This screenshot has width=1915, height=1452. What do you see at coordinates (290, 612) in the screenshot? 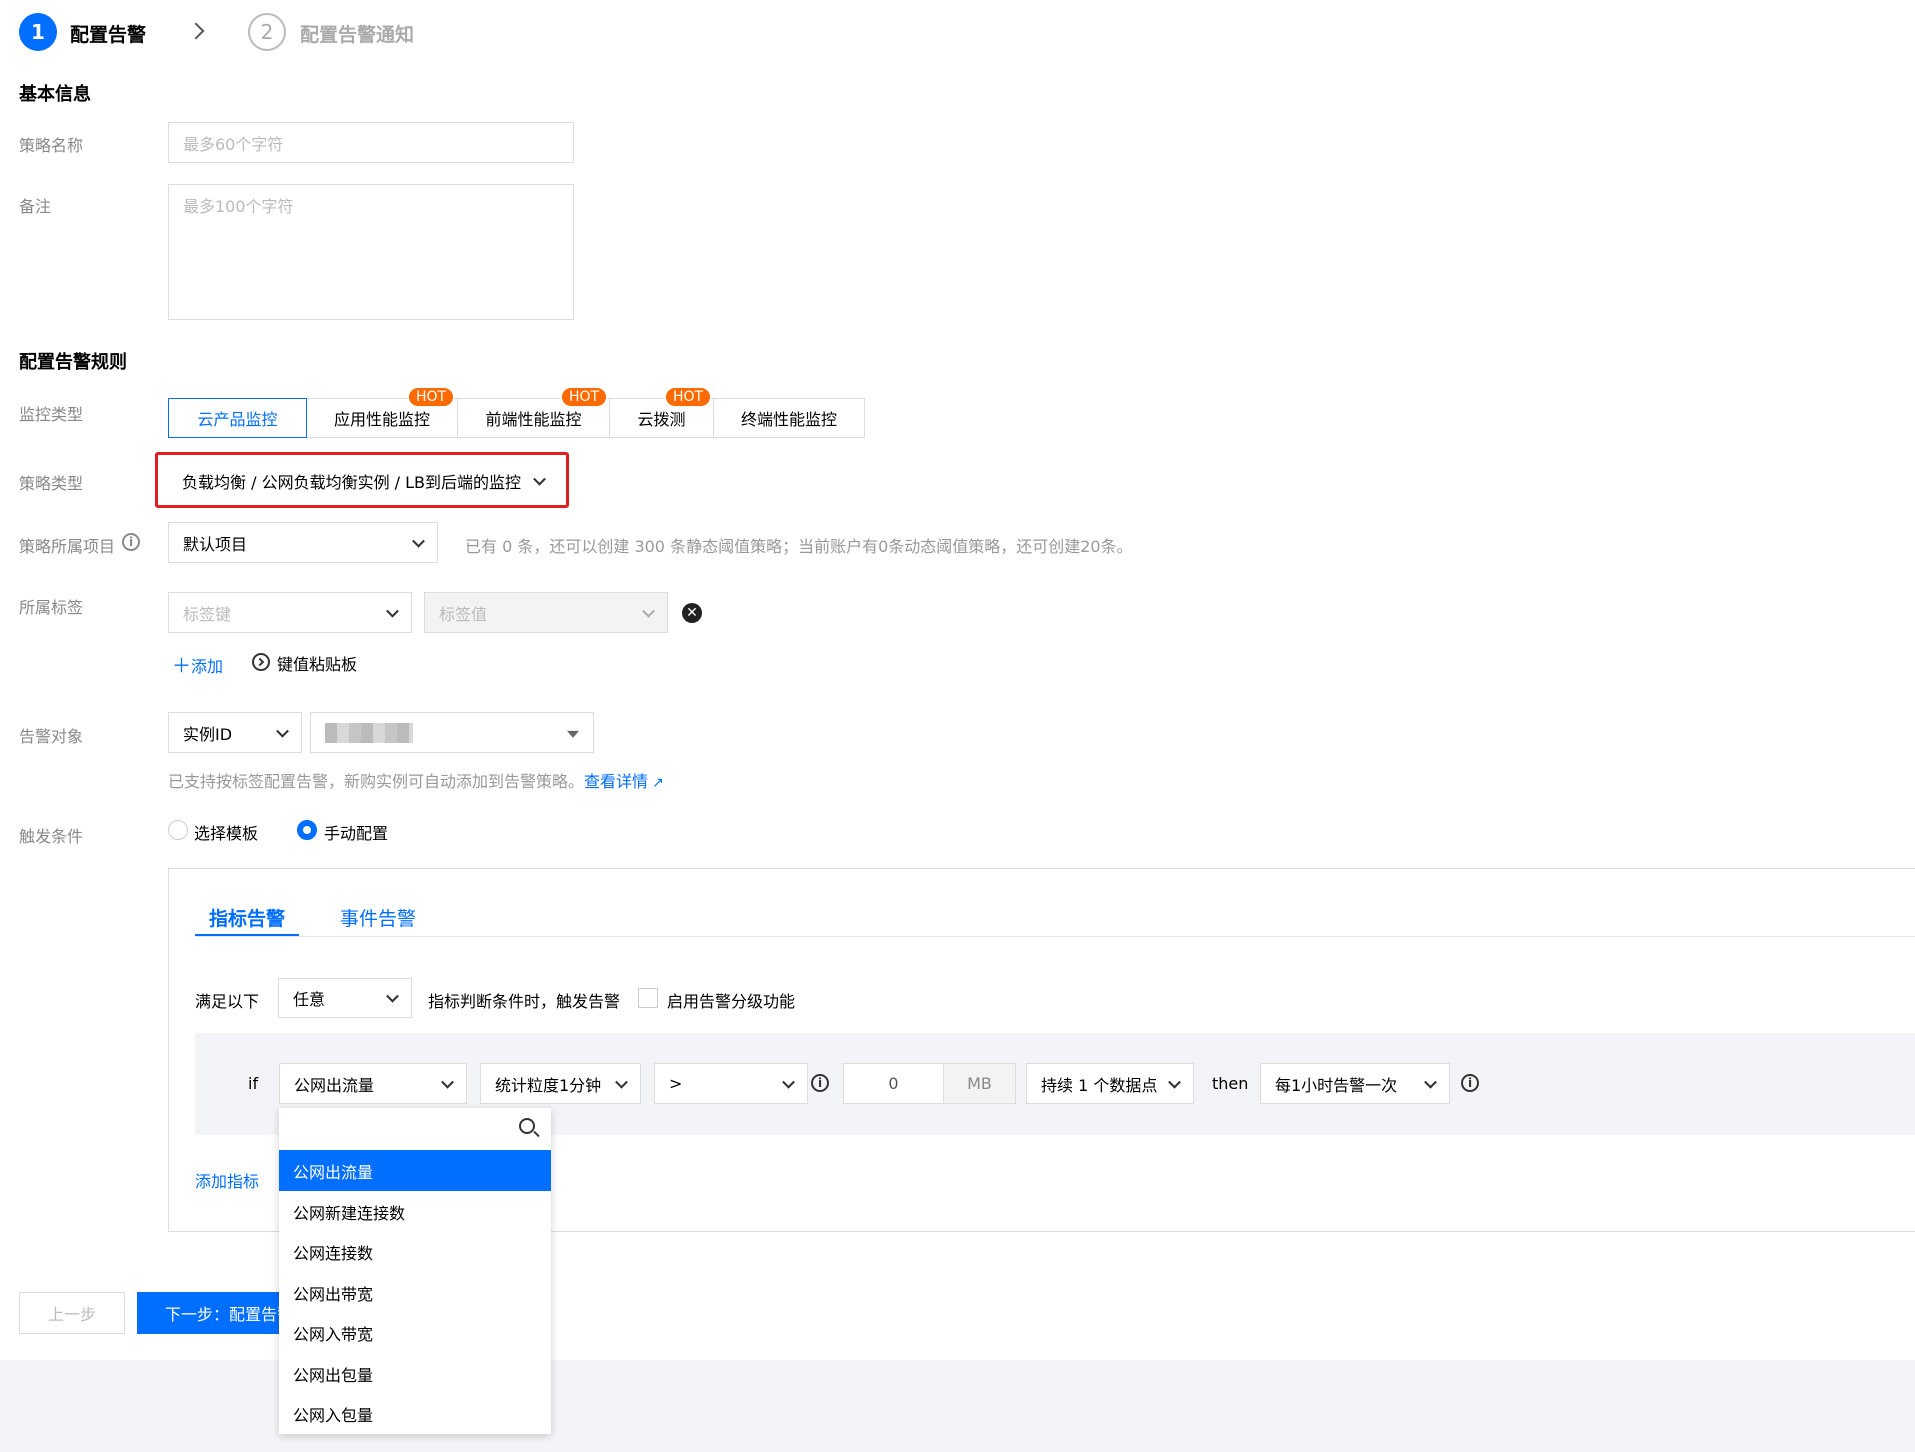
I see `tag-key-select: 标签键` at bounding box center [290, 612].